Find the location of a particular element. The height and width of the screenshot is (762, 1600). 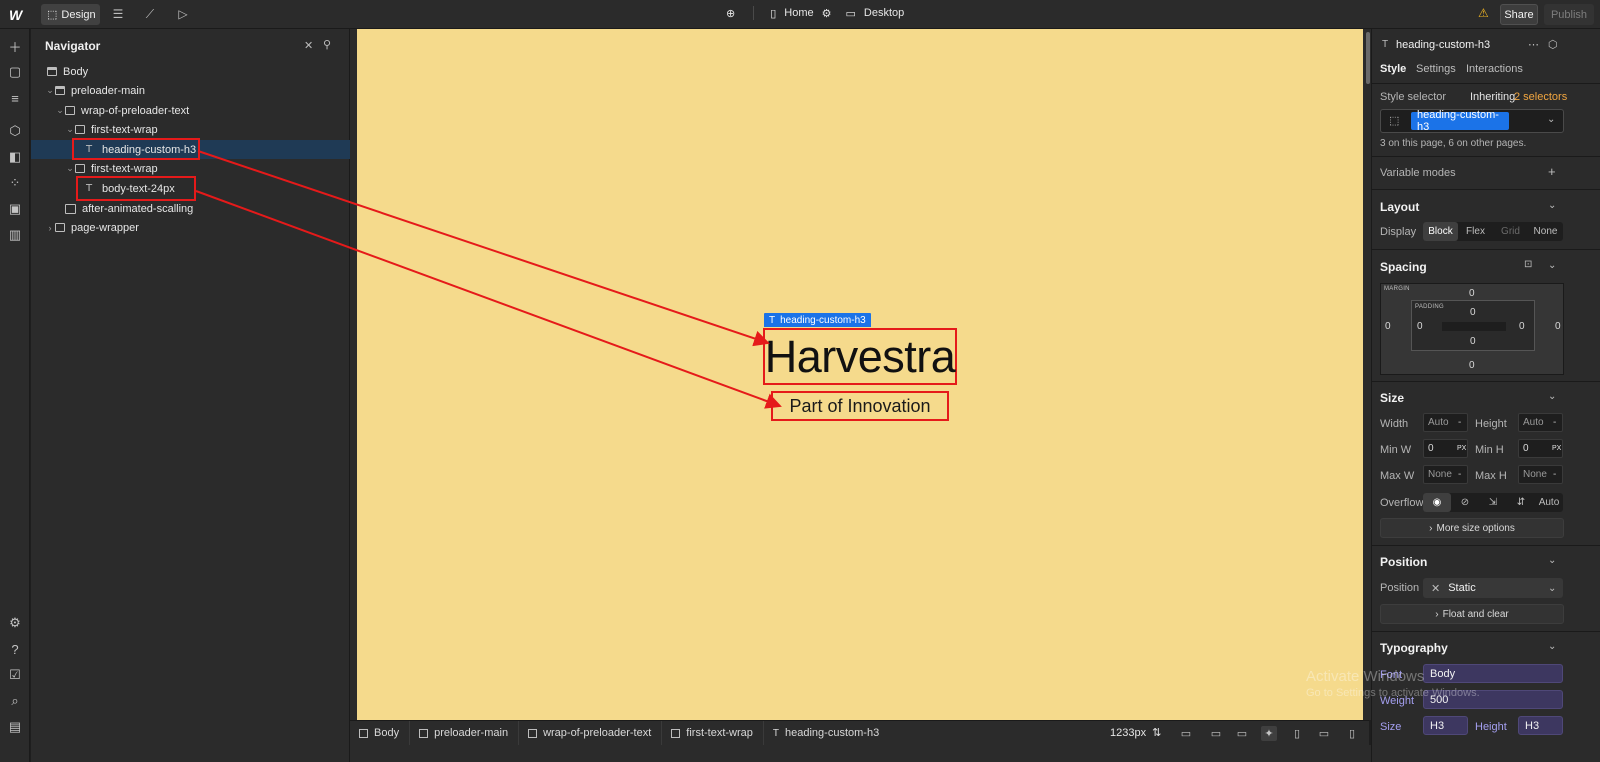

mobile-landscape-icon: ▭ is located at coordinates (1324, 733).